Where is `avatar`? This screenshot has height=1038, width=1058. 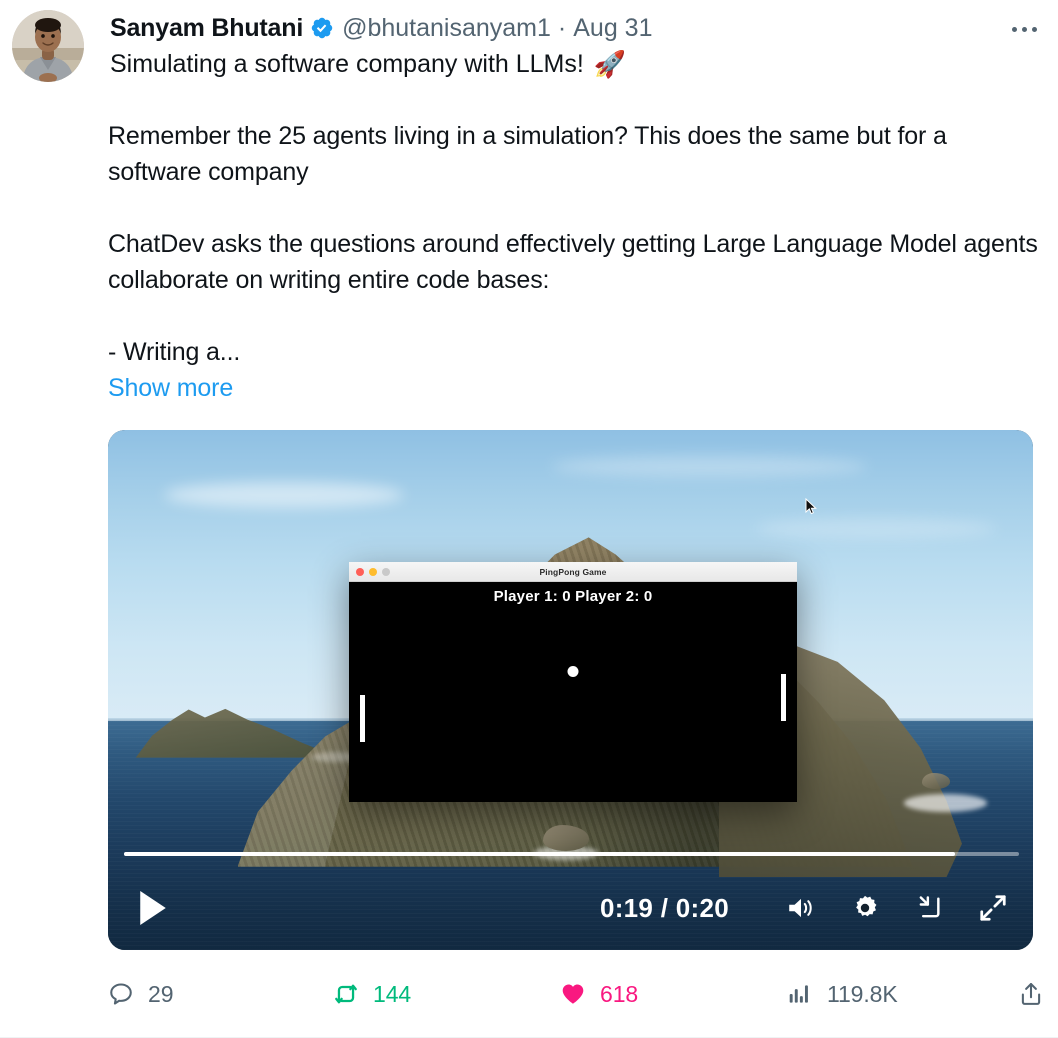 avatar is located at coordinates (48, 46).